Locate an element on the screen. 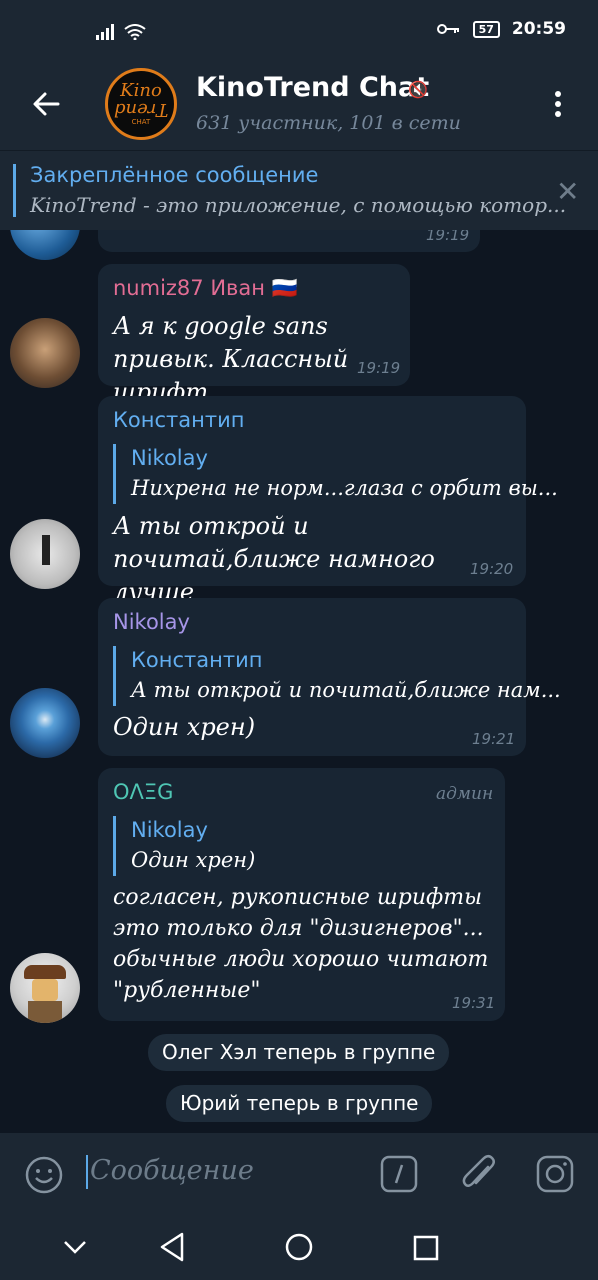  signal-icon is located at coordinates (121, 32).